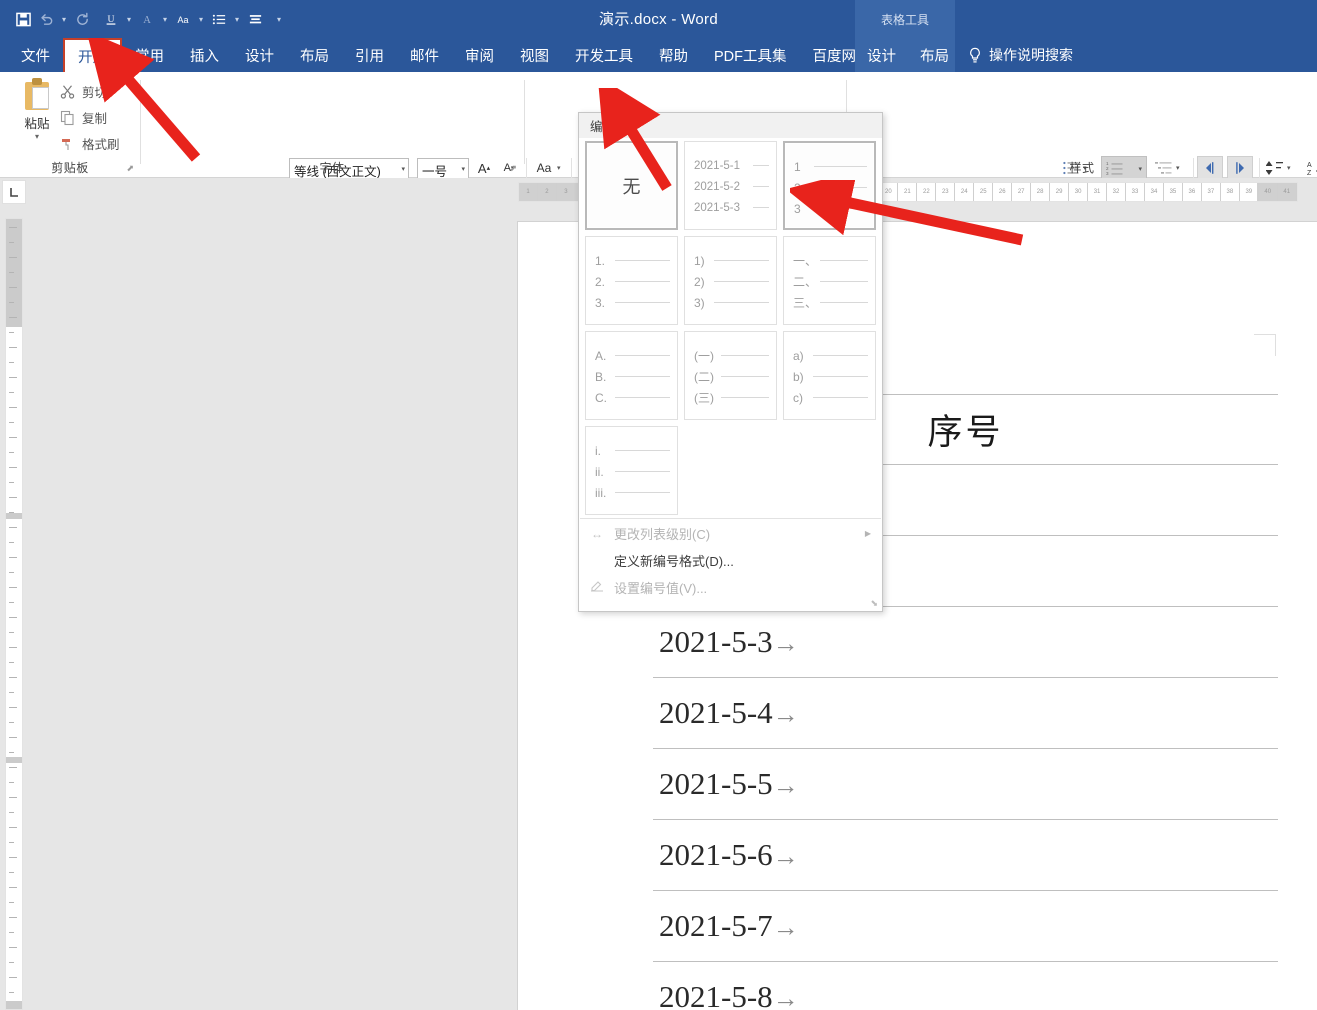 This screenshot has height=1010, width=1317. I want to click on ruler-tick: 1, so click(528, 192).